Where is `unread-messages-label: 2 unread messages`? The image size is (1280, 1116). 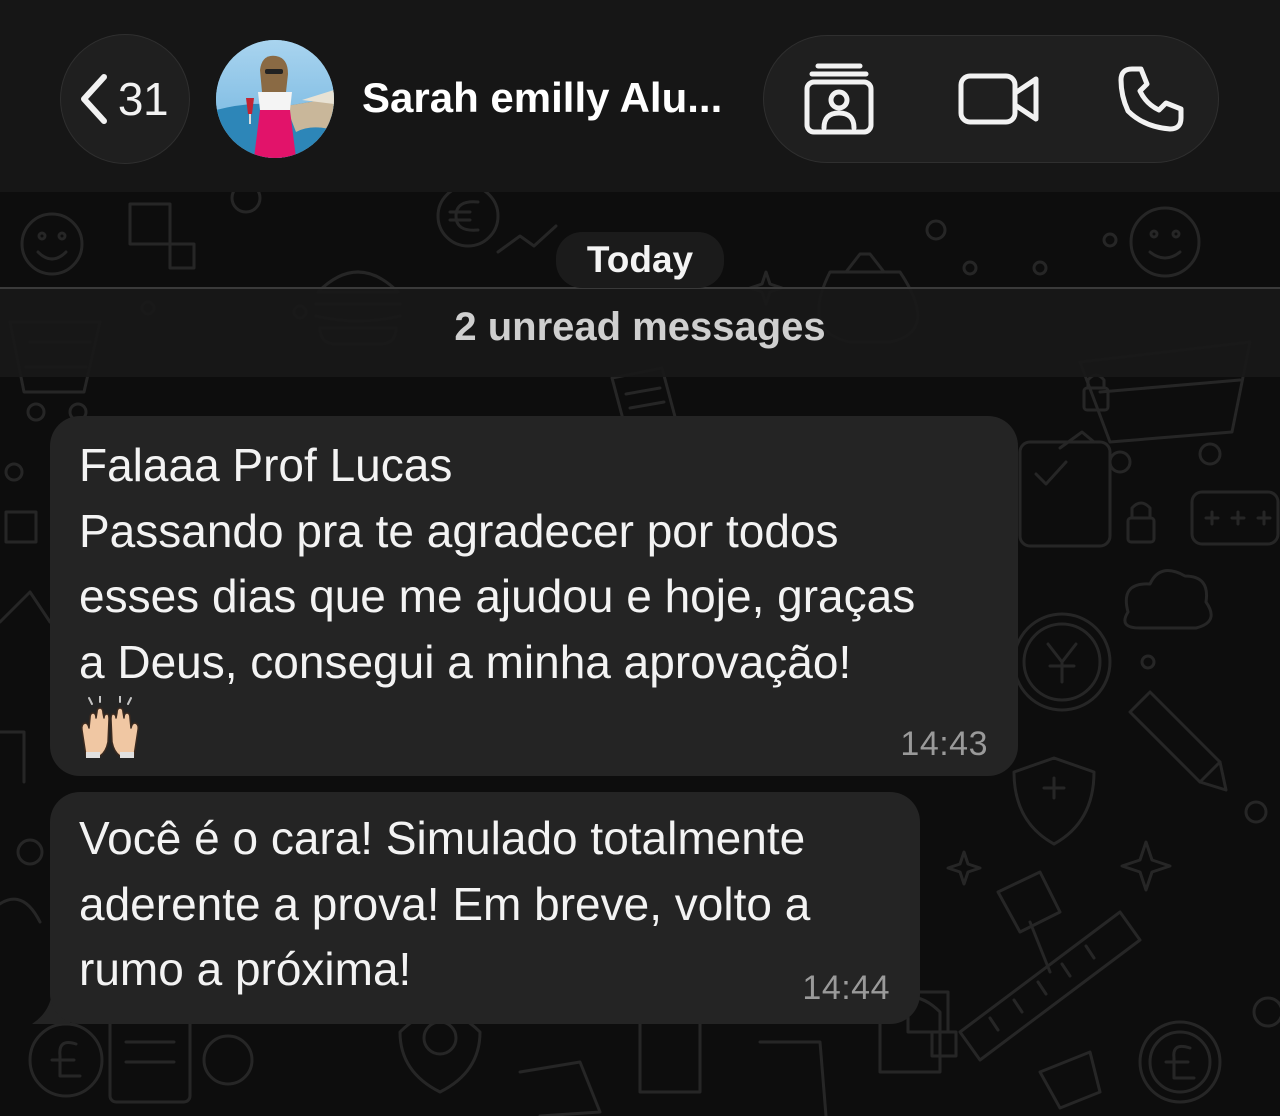
unread-messages-label: 2 unread messages is located at coordinates (640, 327).